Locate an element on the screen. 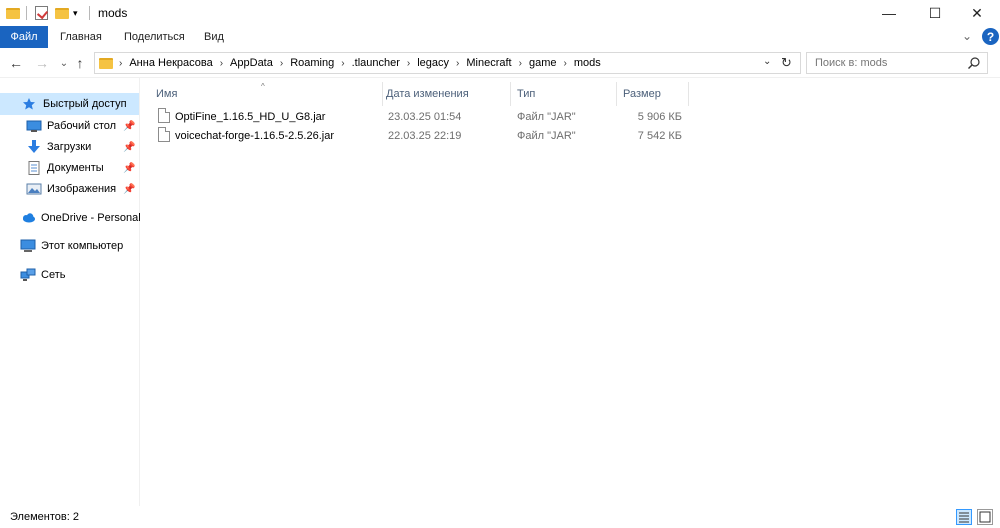 The width and height of the screenshot is (1000, 528). search-icon is located at coordinates (974, 63).